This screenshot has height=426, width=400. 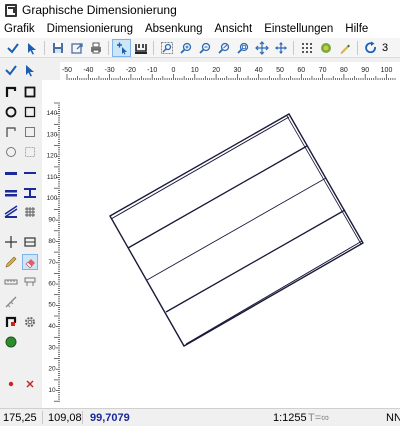 What do you see at coordinates (20, 418) in the screenshot?
I see `status-x-coordinate: 175,25` at bounding box center [20, 418].